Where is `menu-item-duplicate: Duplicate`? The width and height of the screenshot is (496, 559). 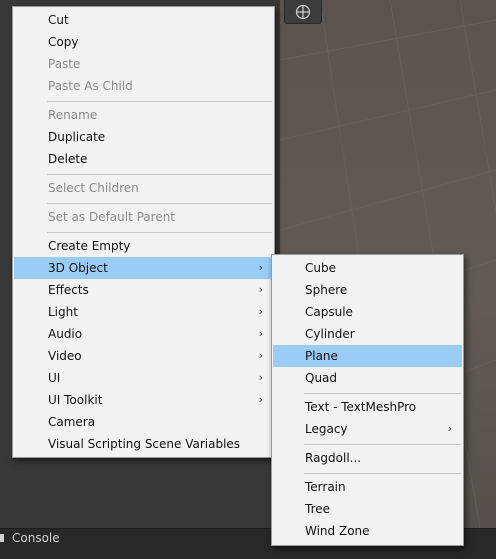 menu-item-duplicate: Duplicate is located at coordinates (143, 137).